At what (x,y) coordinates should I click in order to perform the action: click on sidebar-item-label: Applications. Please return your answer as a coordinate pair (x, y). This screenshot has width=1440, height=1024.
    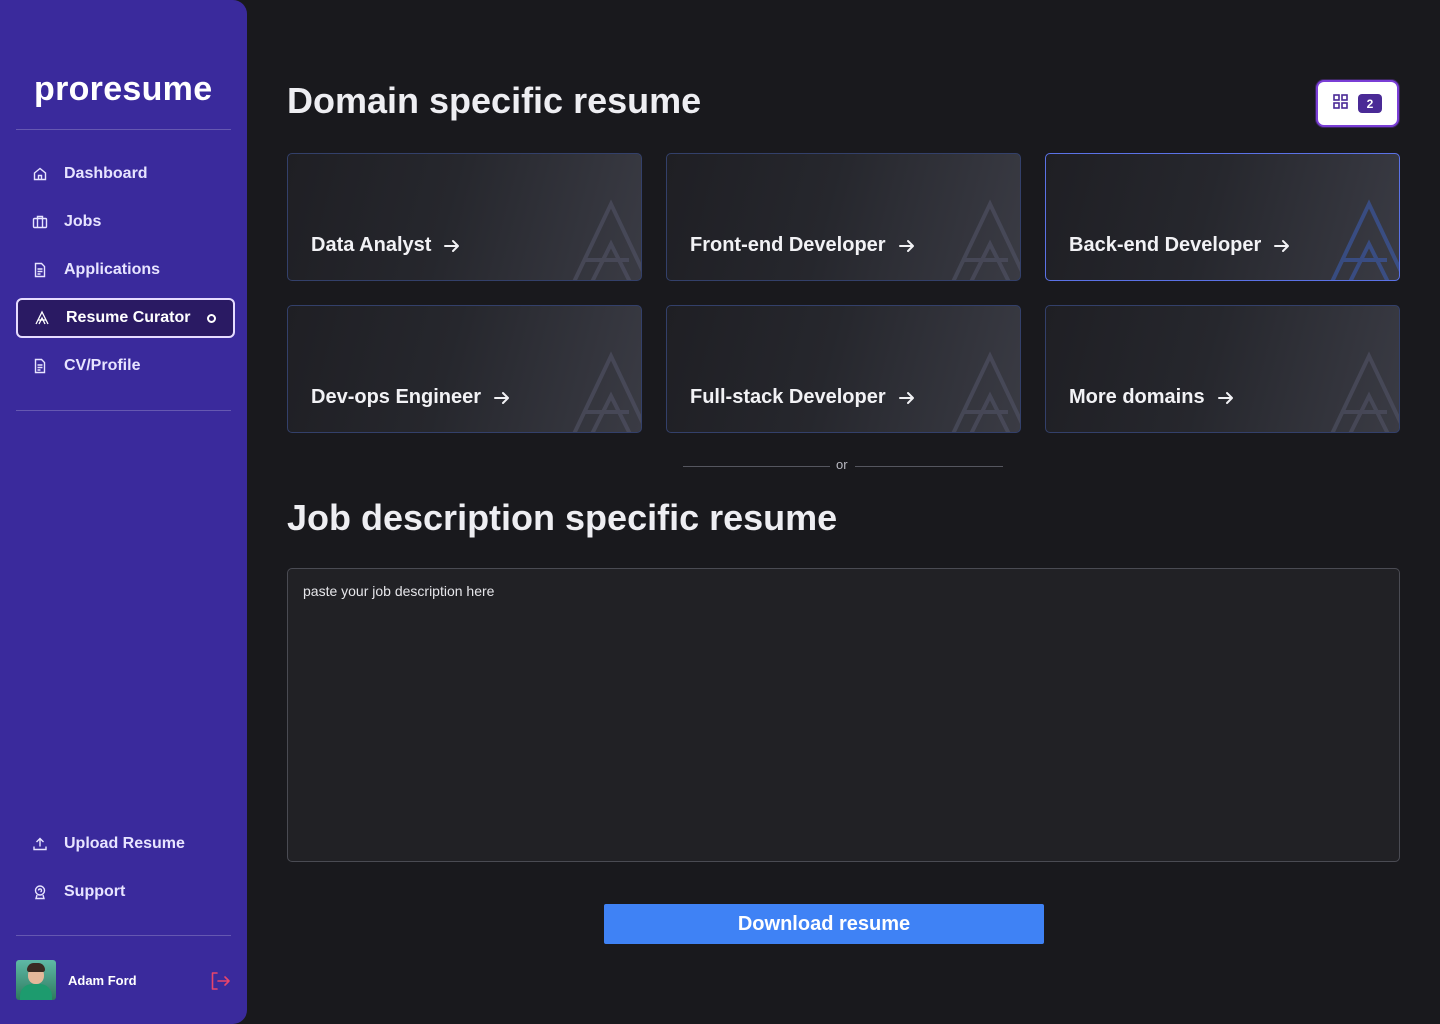
    Looking at the image, I should click on (112, 269).